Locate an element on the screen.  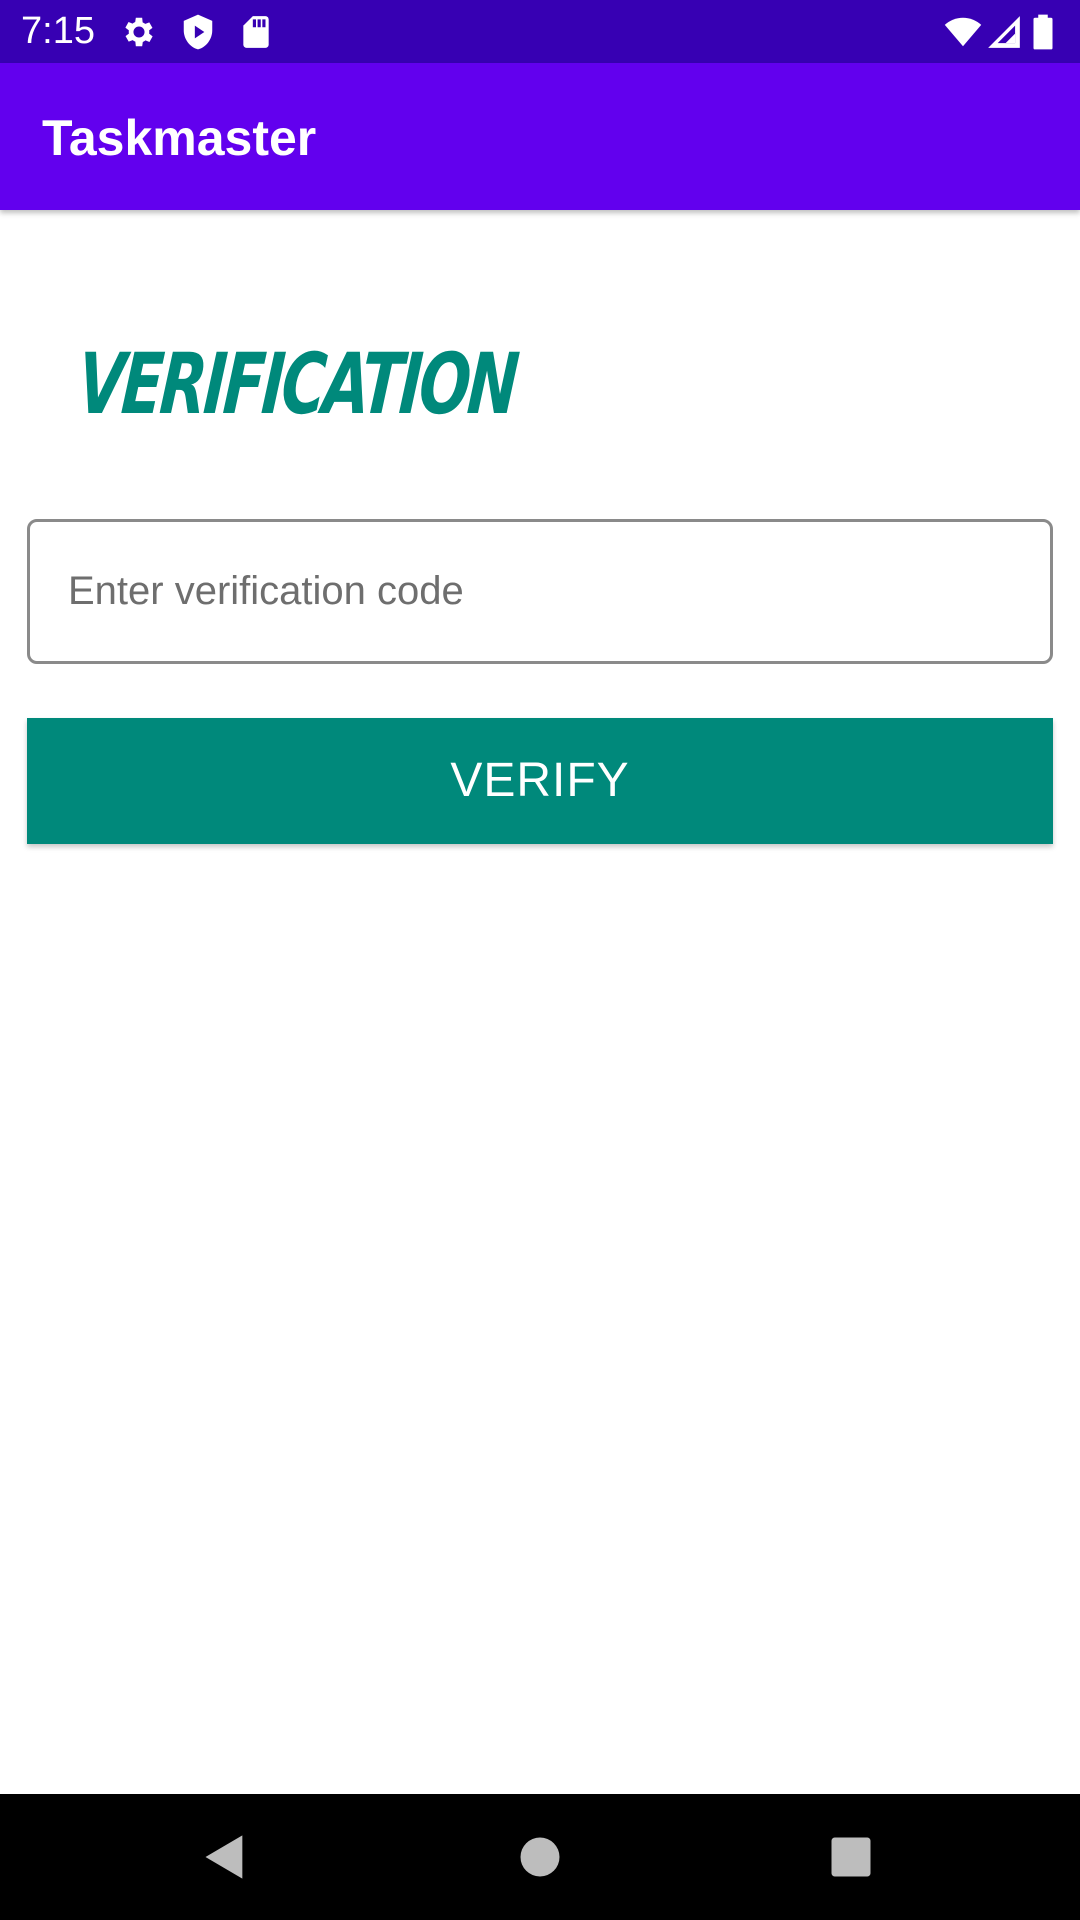
navigation-bar is located at coordinates (540, 1857).